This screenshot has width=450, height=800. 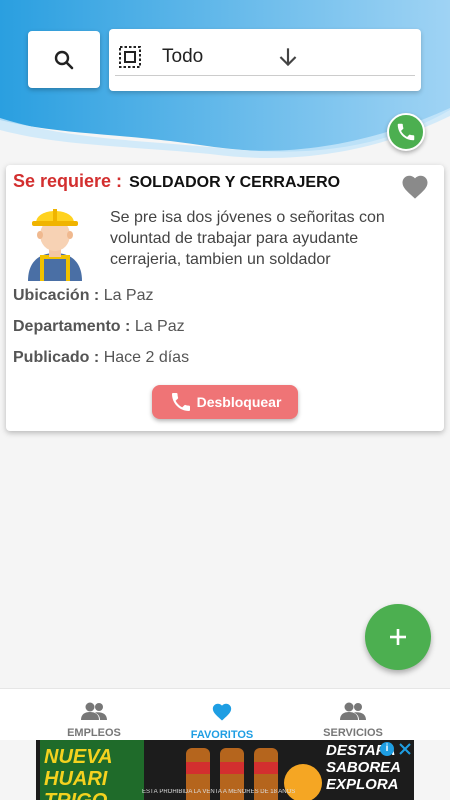 What do you see at coordinates (56, 295) in the screenshot?
I see `location-label: Ubicación :` at bounding box center [56, 295].